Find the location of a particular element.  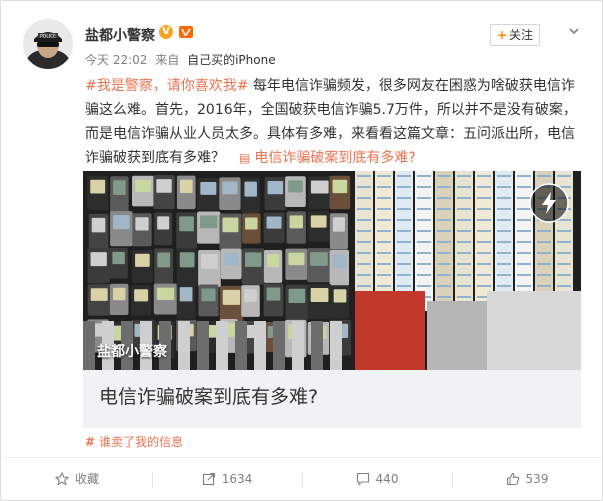

flash-icon is located at coordinates (549, 203).